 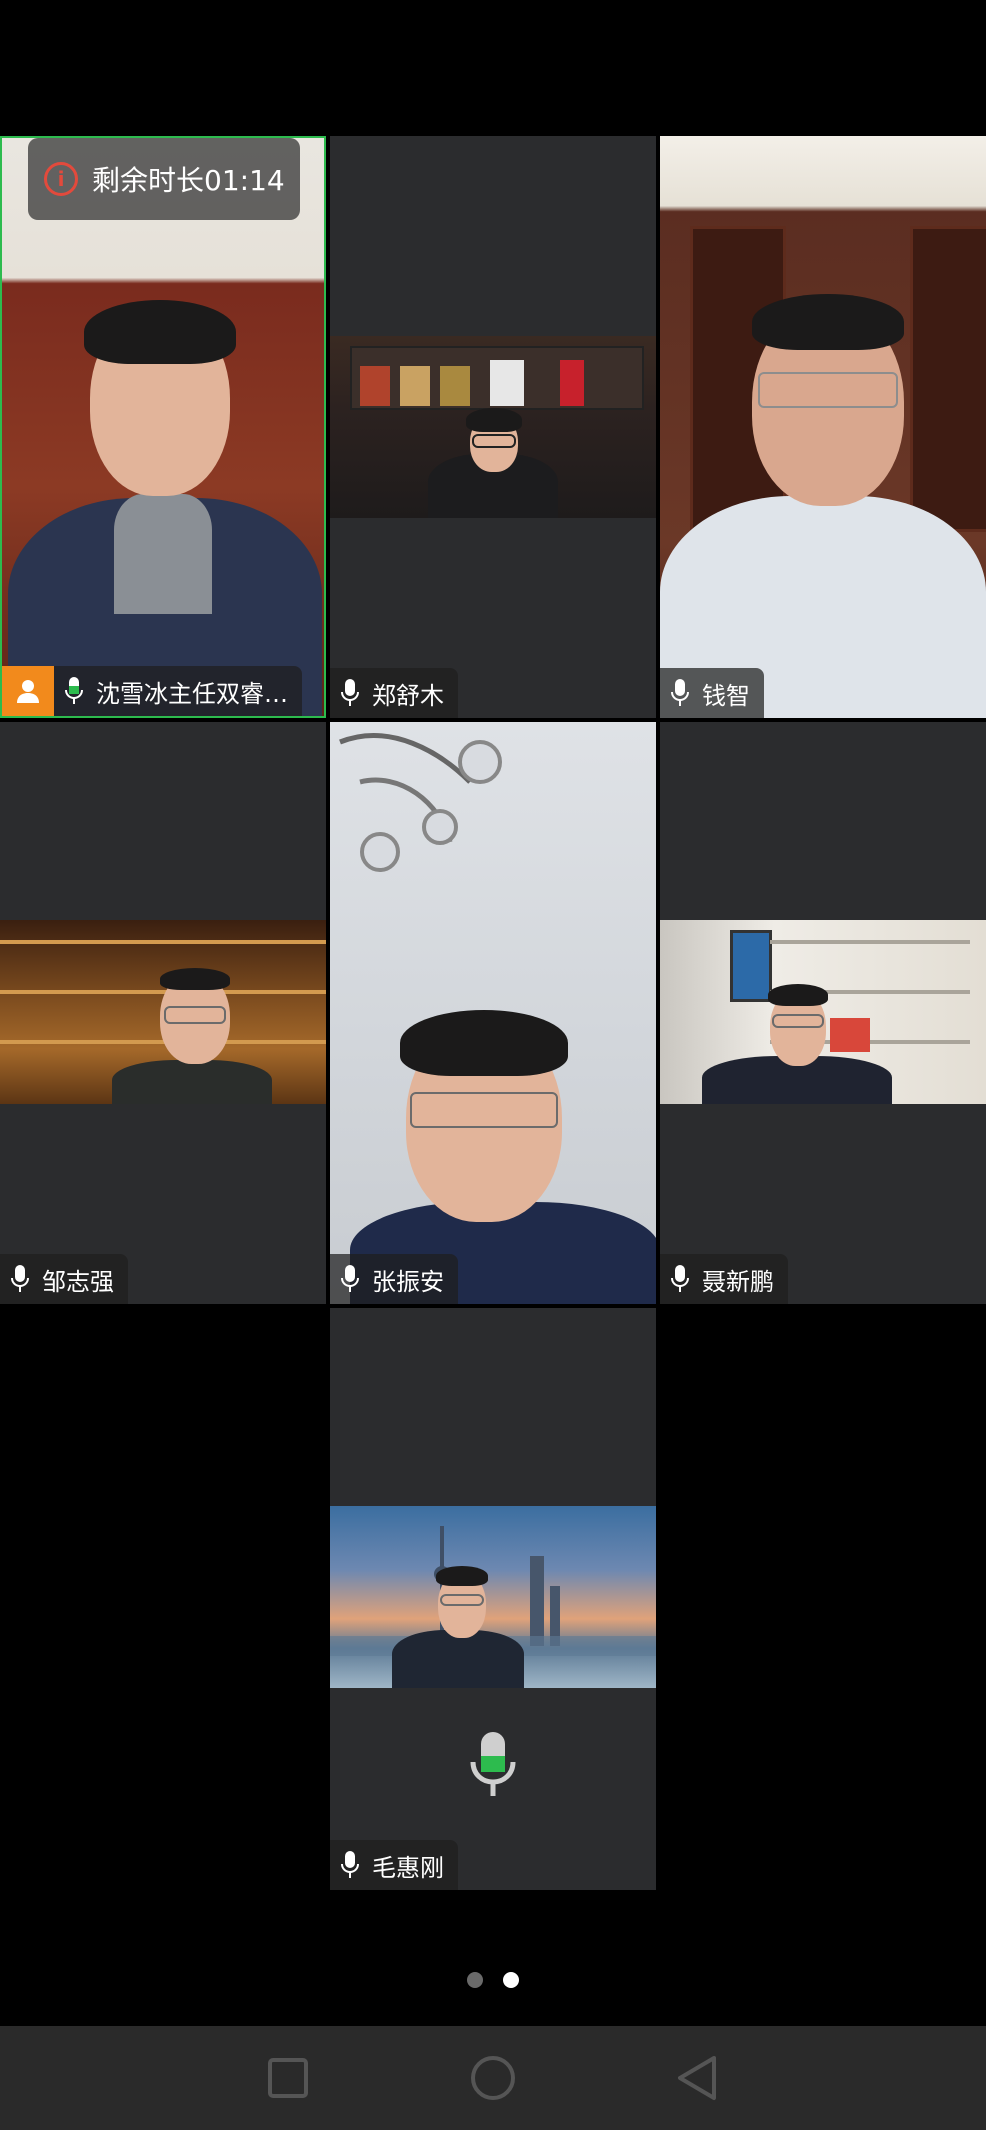 I want to click on participant-name-bar: 毛惠刚, so click(x=394, y=1865).